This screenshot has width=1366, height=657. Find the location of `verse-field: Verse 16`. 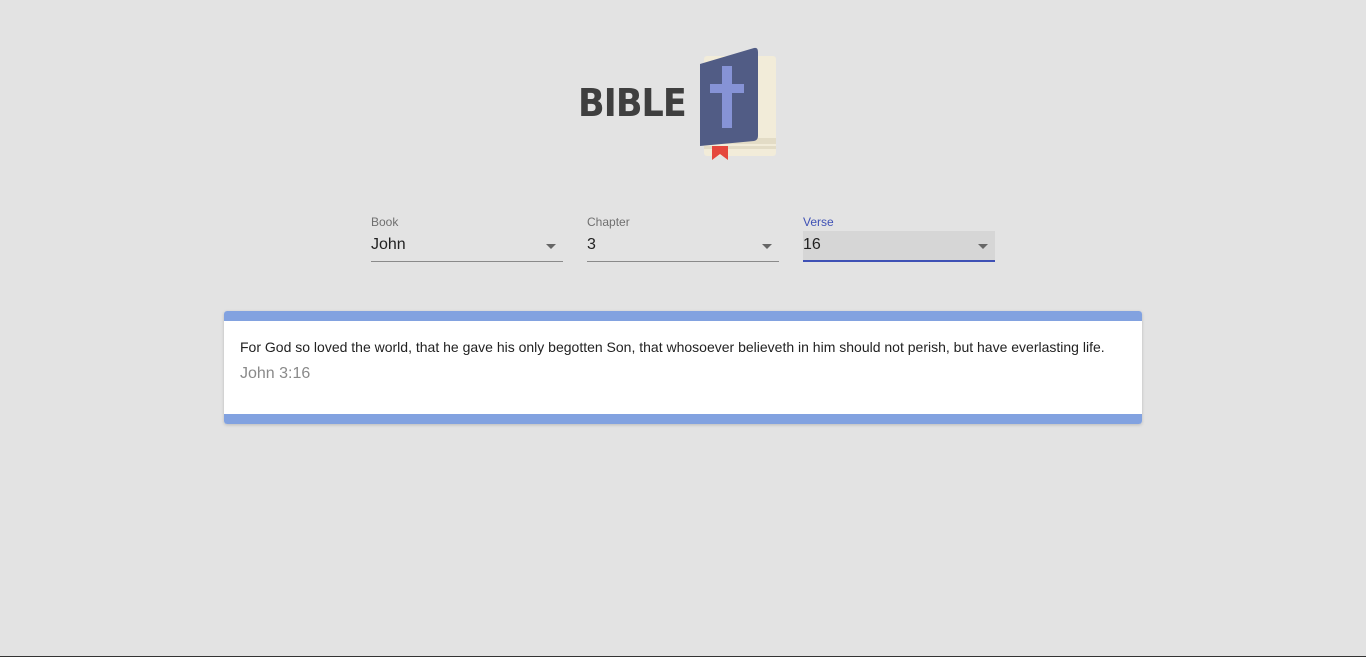

verse-field: Verse 16 is located at coordinates (899, 237).